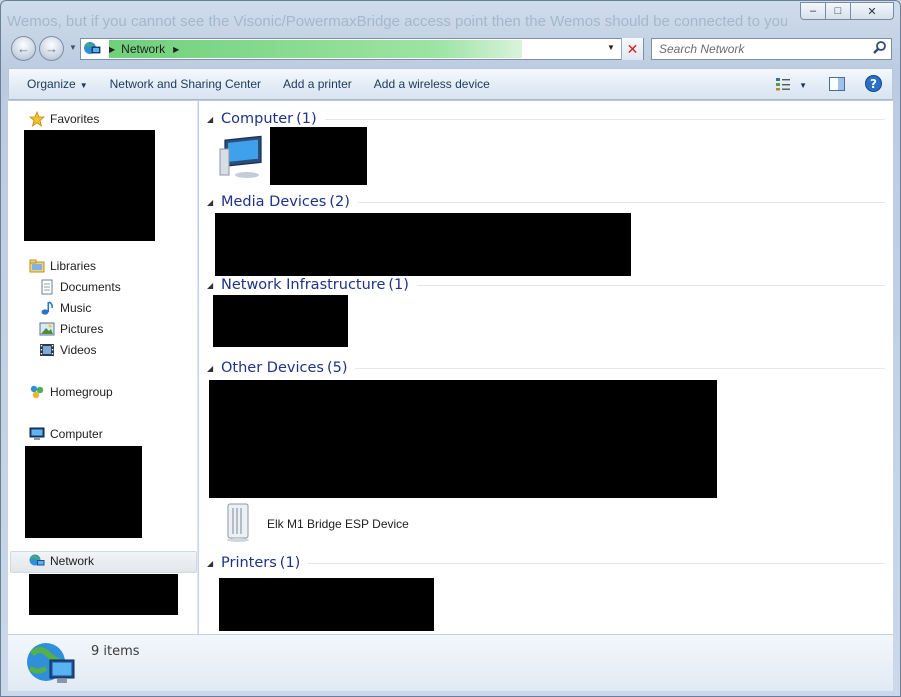  What do you see at coordinates (339, 202) in the screenshot?
I see `group-count: (2)` at bounding box center [339, 202].